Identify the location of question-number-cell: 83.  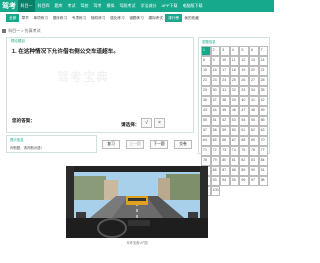
(253, 161).